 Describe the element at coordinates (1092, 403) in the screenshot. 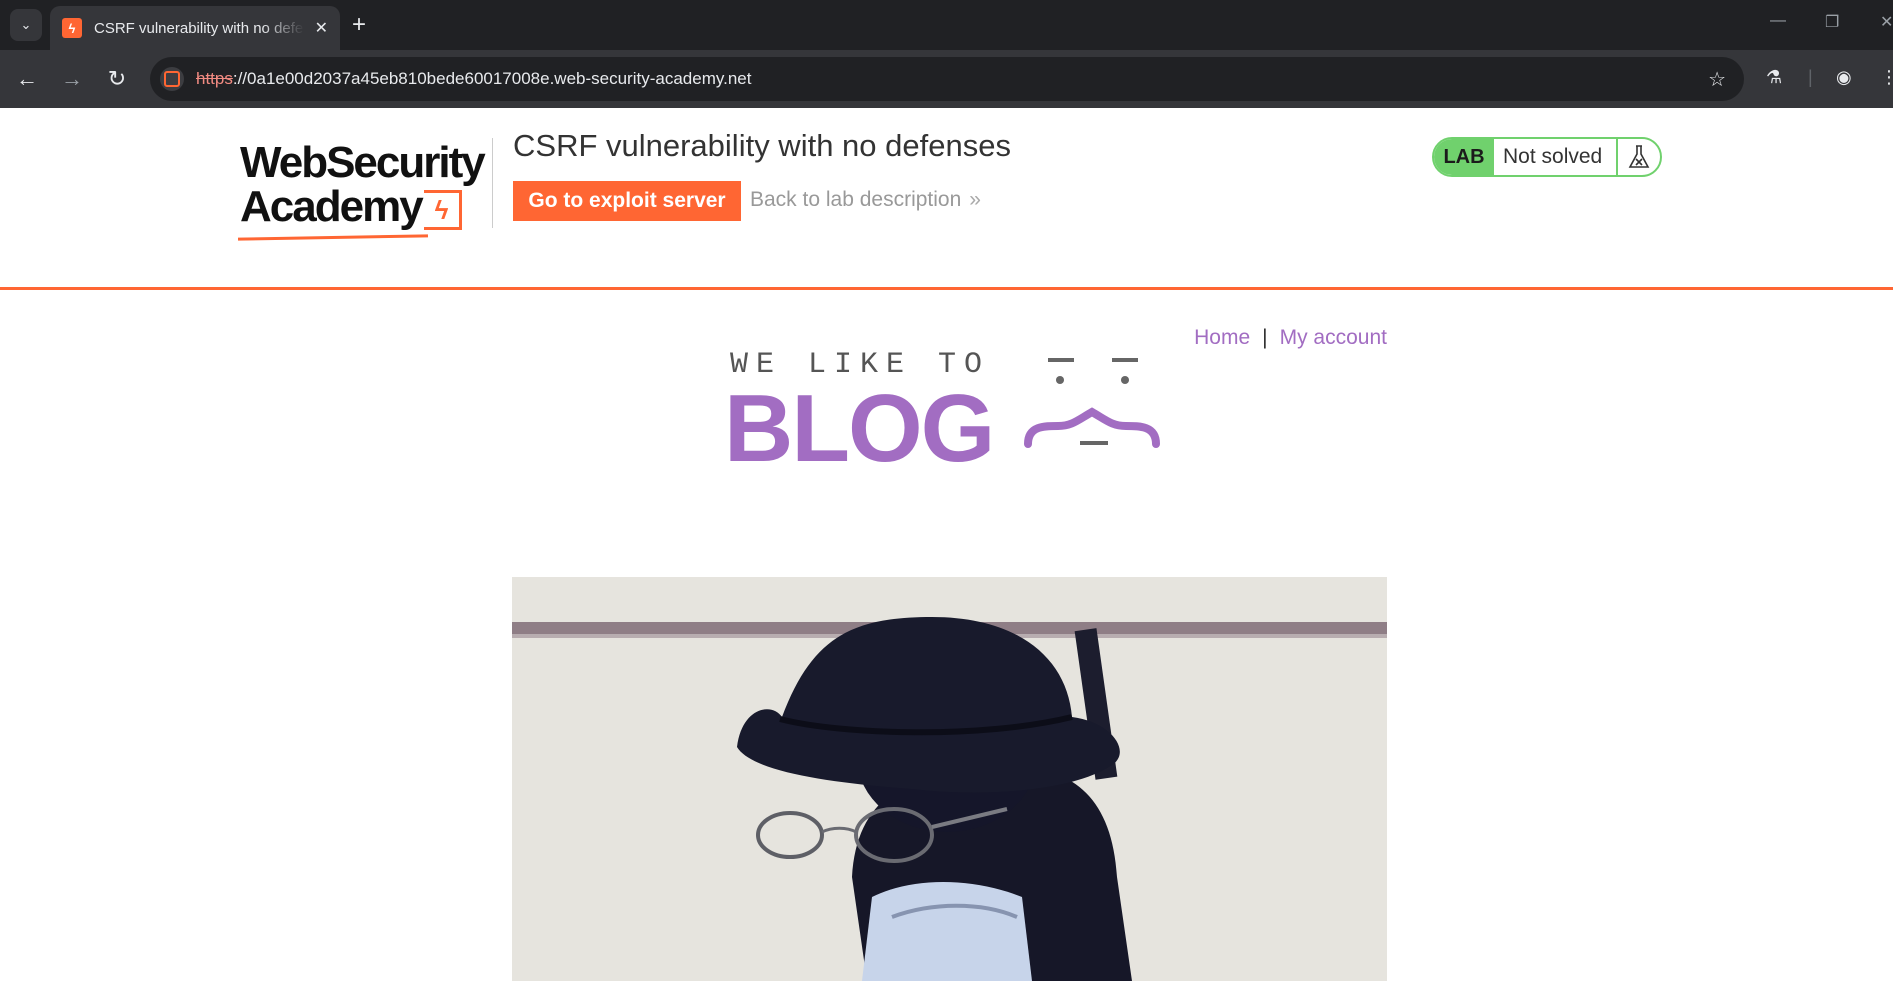

I see `curly-brace-face-icon` at that location.